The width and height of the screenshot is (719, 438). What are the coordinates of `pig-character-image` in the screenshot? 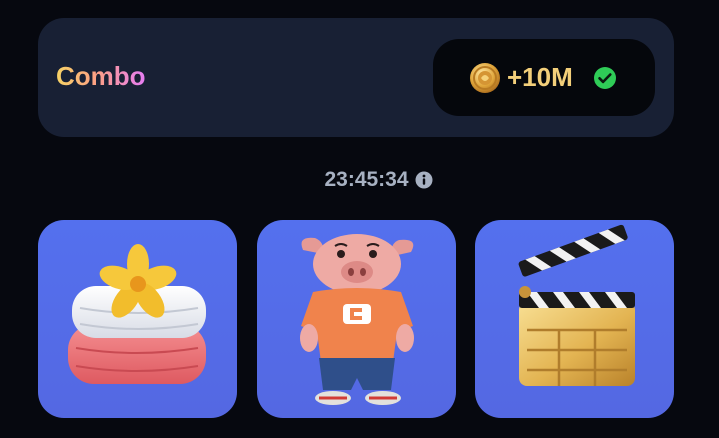 It's located at (357, 319).